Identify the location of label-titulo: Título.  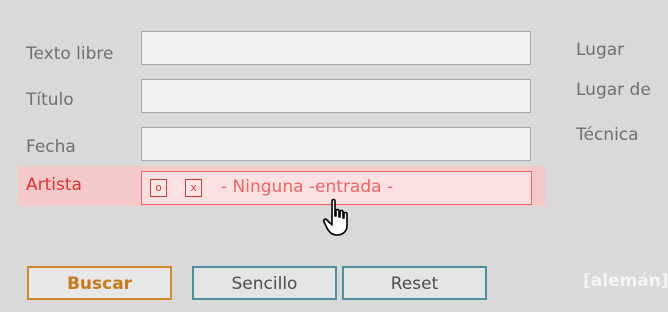
(50, 100).